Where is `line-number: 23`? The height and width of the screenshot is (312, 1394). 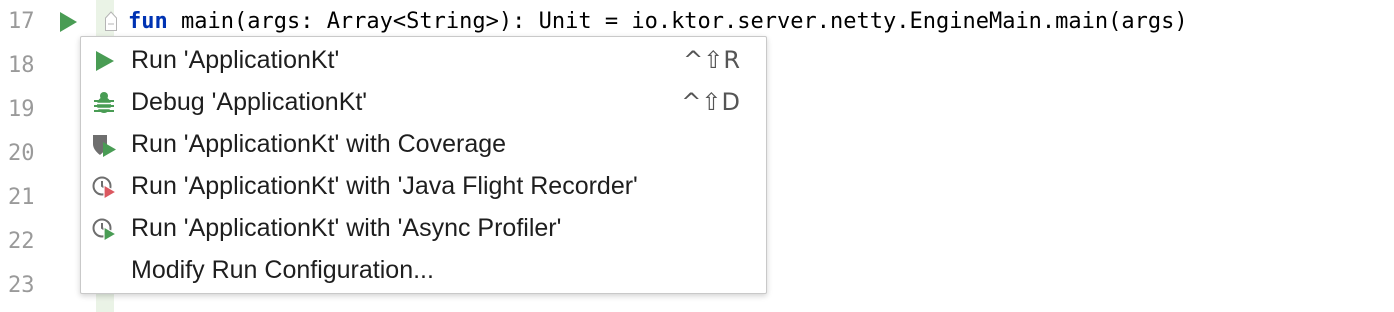 line-number: 23 is located at coordinates (21, 285).